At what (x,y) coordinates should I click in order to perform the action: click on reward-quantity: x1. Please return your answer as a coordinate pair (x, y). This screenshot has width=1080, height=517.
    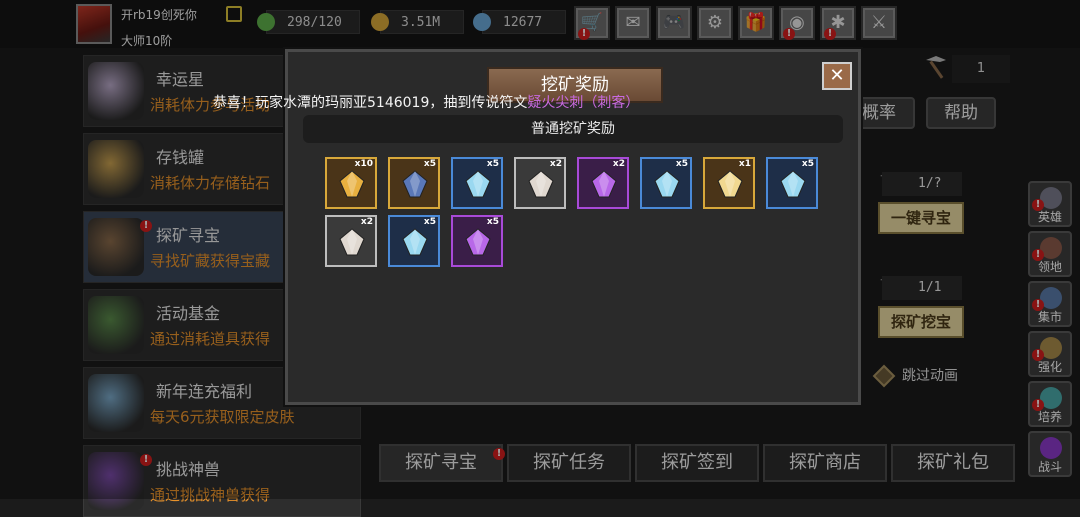
    Looking at the image, I should click on (744, 164).